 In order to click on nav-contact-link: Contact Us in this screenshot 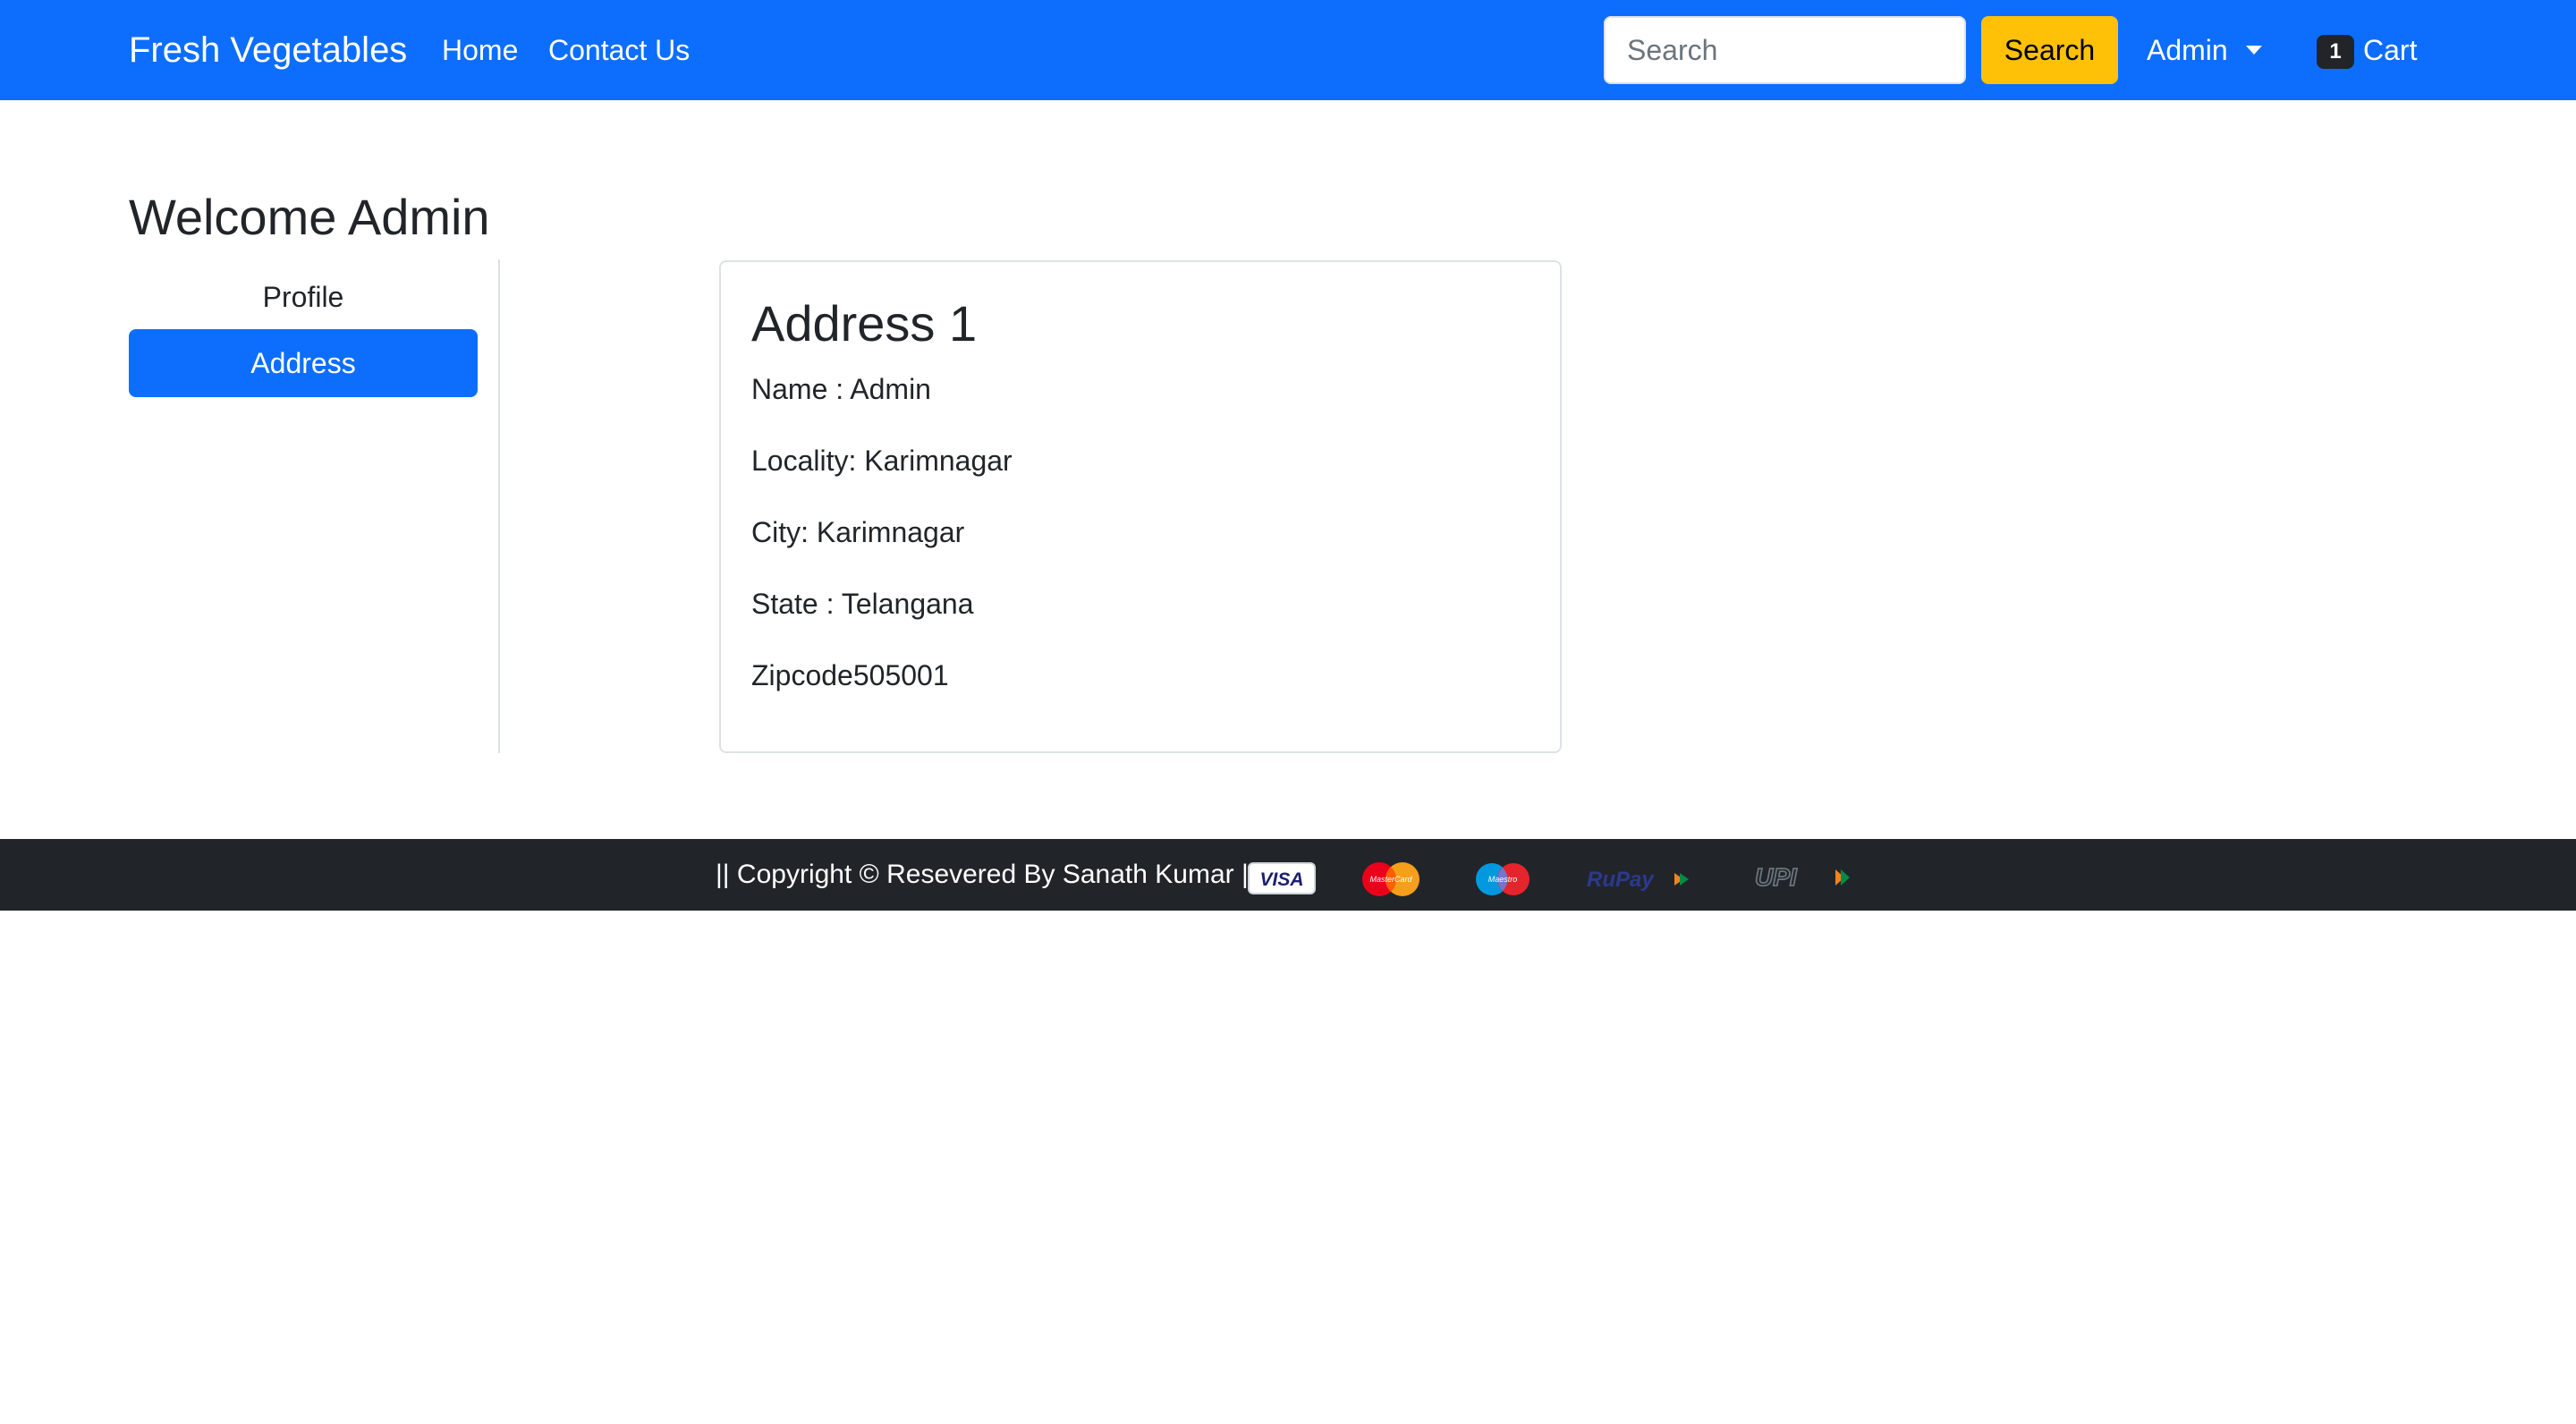, I will do `click(619, 50)`.